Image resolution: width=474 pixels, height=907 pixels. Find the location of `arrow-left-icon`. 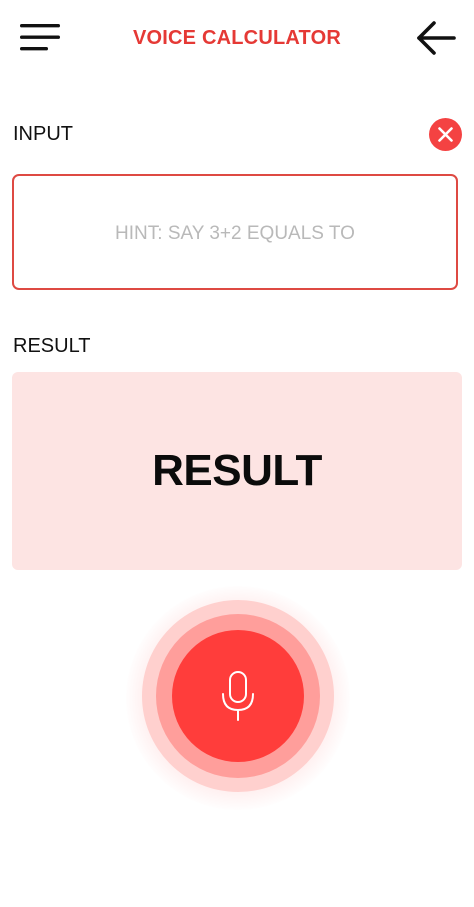

arrow-left-icon is located at coordinates (436, 38).